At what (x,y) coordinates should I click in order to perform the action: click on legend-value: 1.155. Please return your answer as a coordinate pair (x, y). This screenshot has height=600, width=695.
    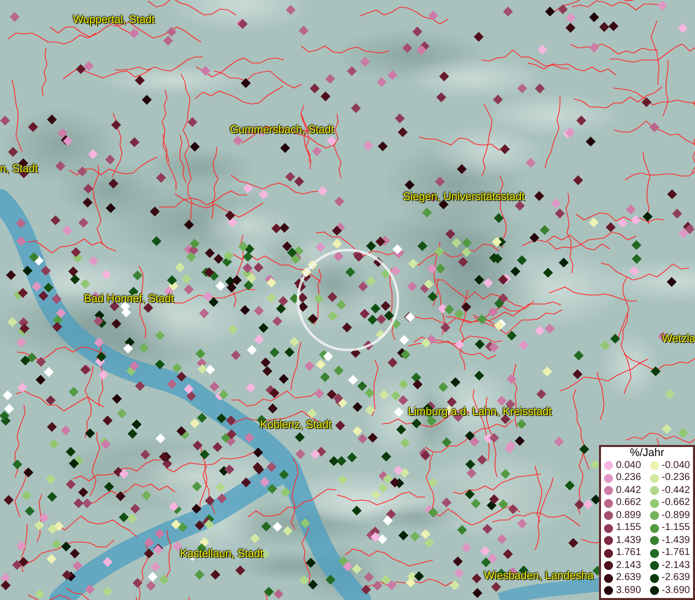
    Looking at the image, I should click on (629, 528).